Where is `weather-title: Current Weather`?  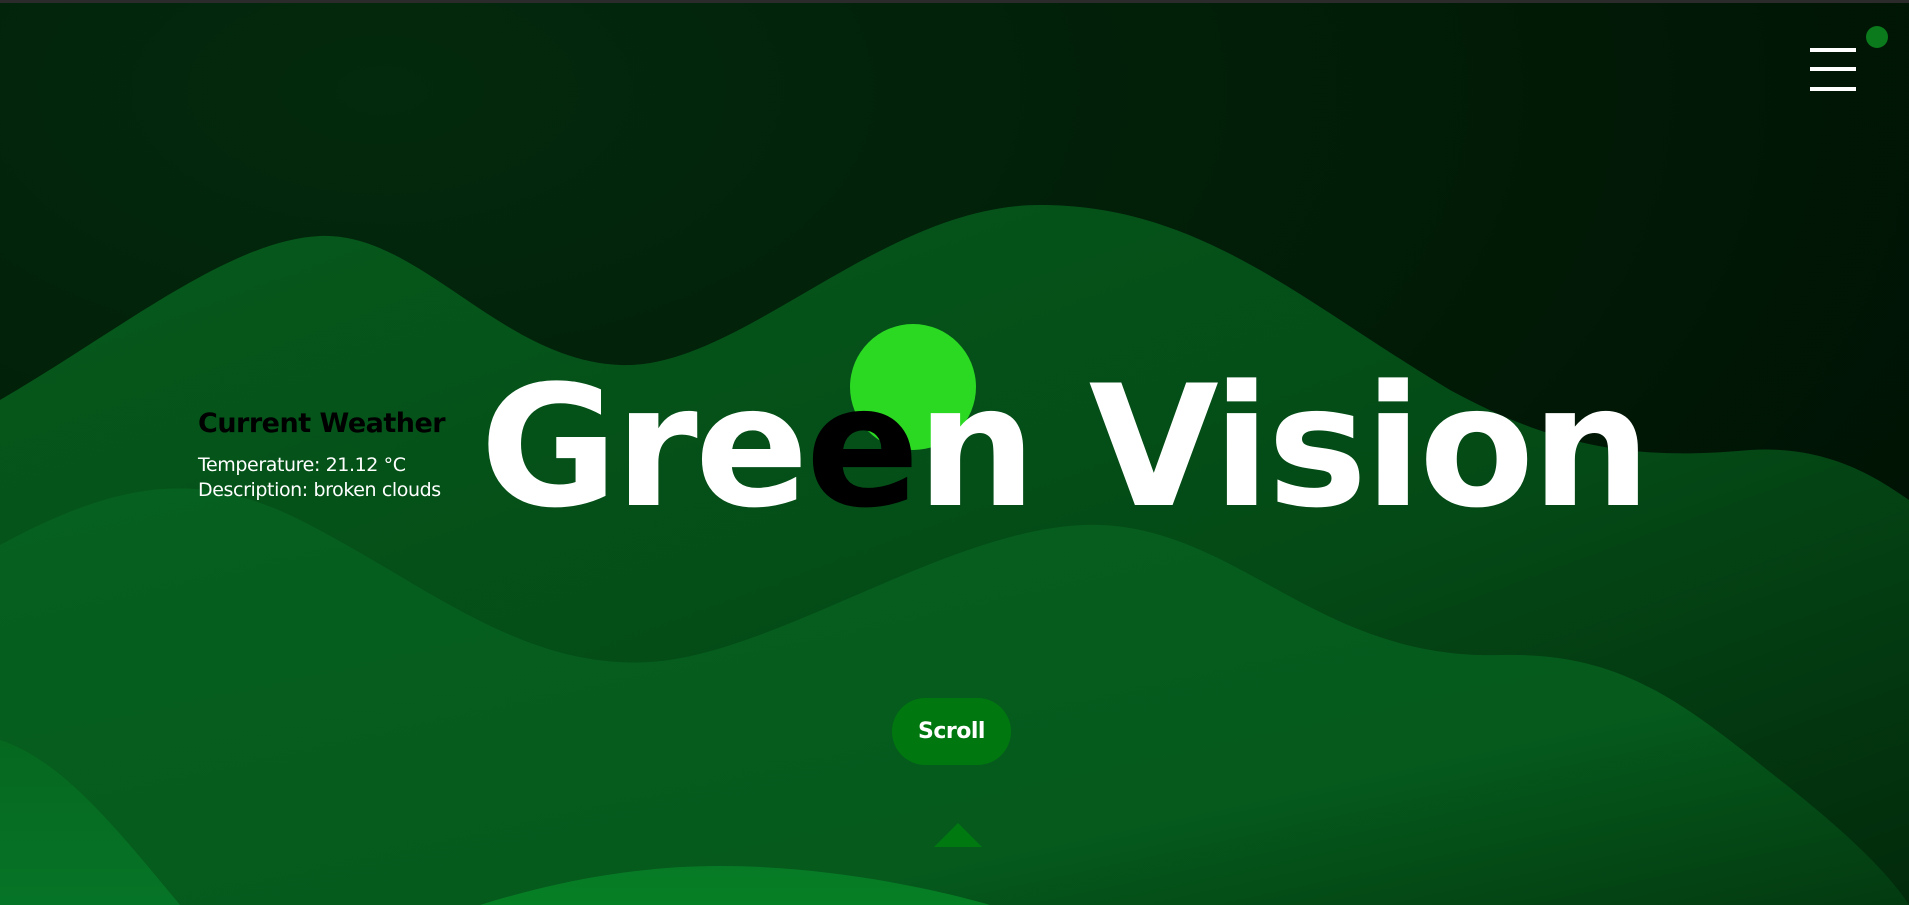 weather-title: Current Weather is located at coordinates (322, 423).